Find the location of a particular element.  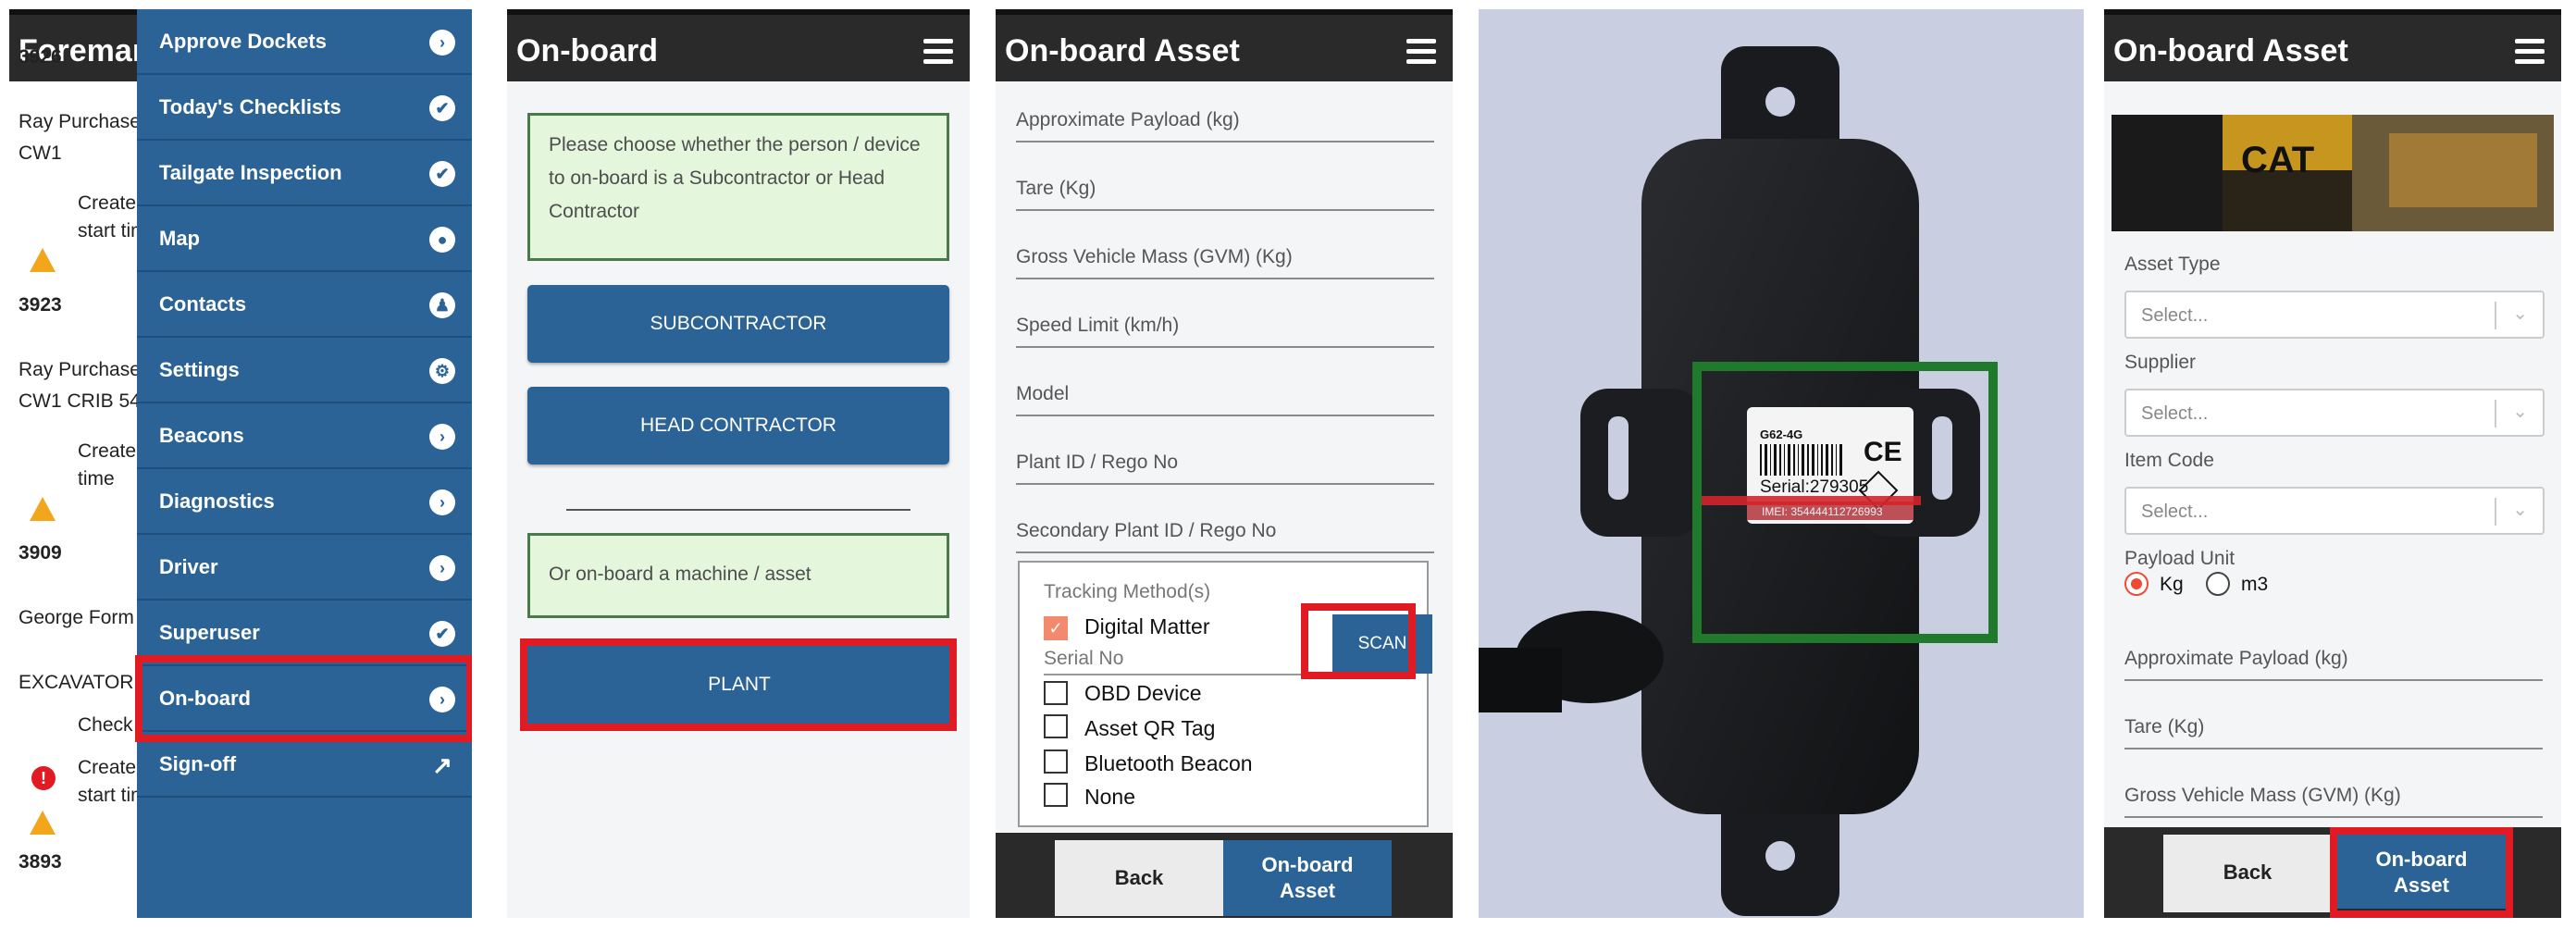

highlight-onboard-menu is located at coordinates (303, 698).